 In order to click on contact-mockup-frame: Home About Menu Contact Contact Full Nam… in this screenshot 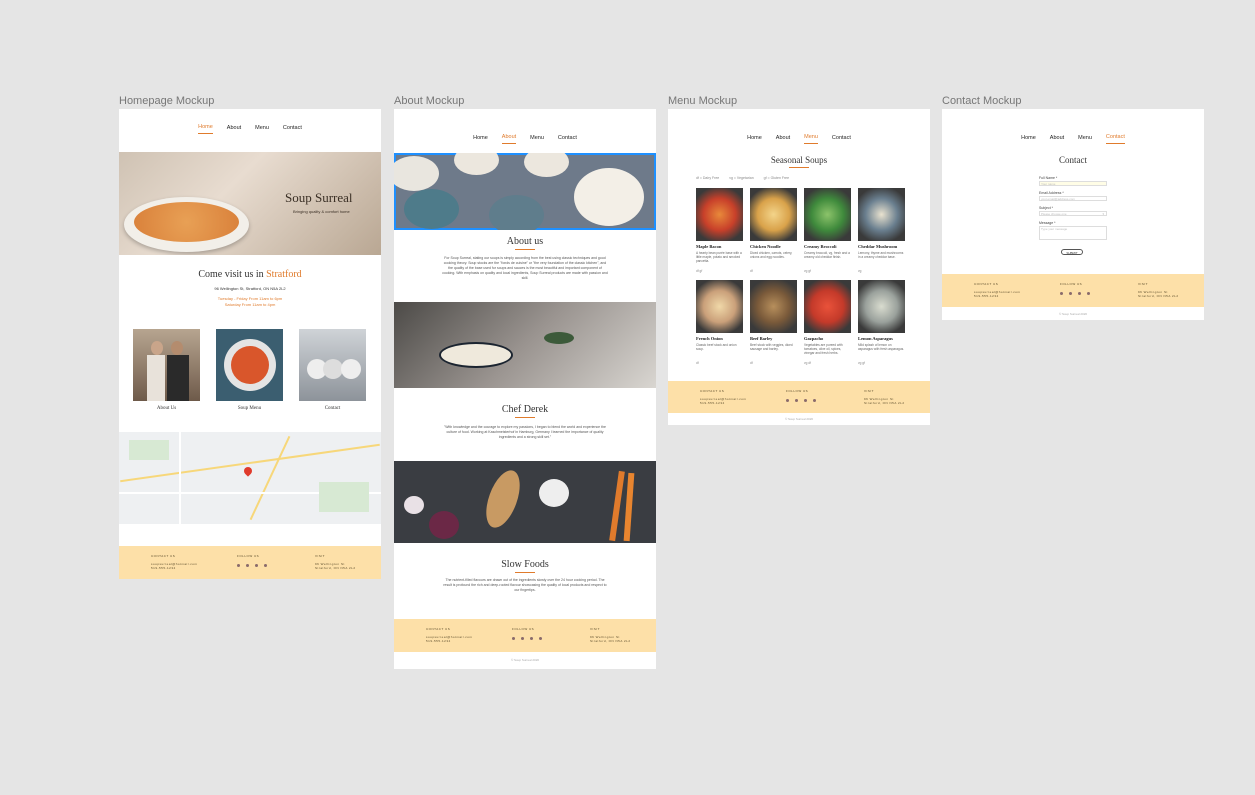, I will do `click(1073, 214)`.